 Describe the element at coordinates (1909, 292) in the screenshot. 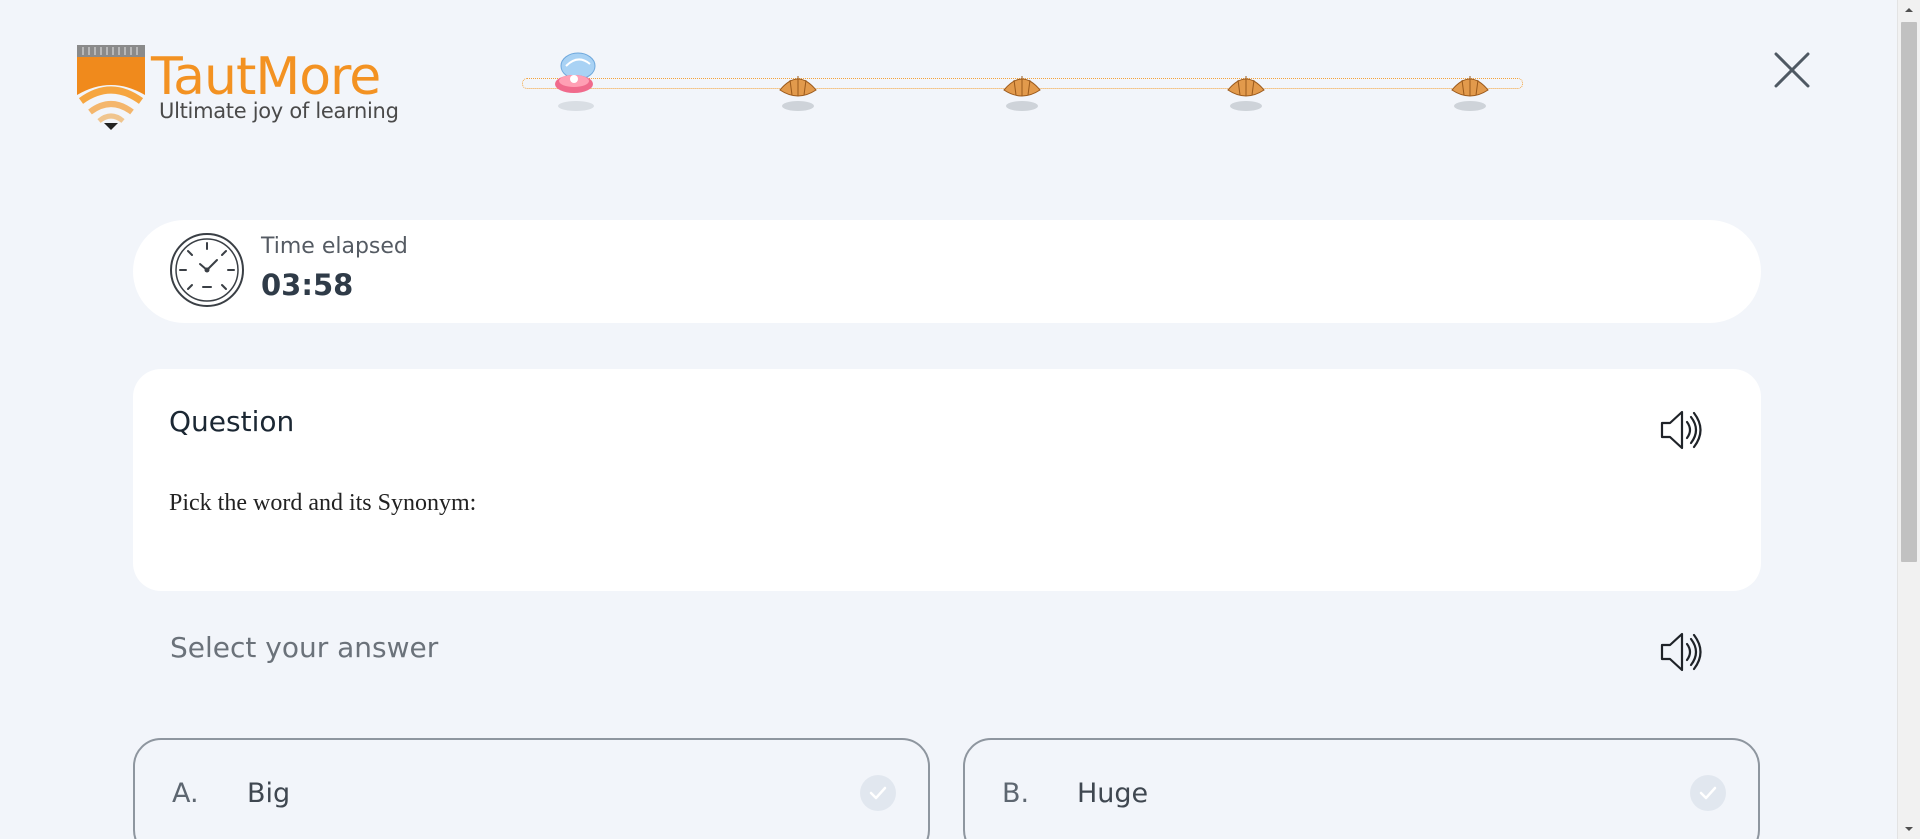

I see `scrollbar-thumb` at that location.